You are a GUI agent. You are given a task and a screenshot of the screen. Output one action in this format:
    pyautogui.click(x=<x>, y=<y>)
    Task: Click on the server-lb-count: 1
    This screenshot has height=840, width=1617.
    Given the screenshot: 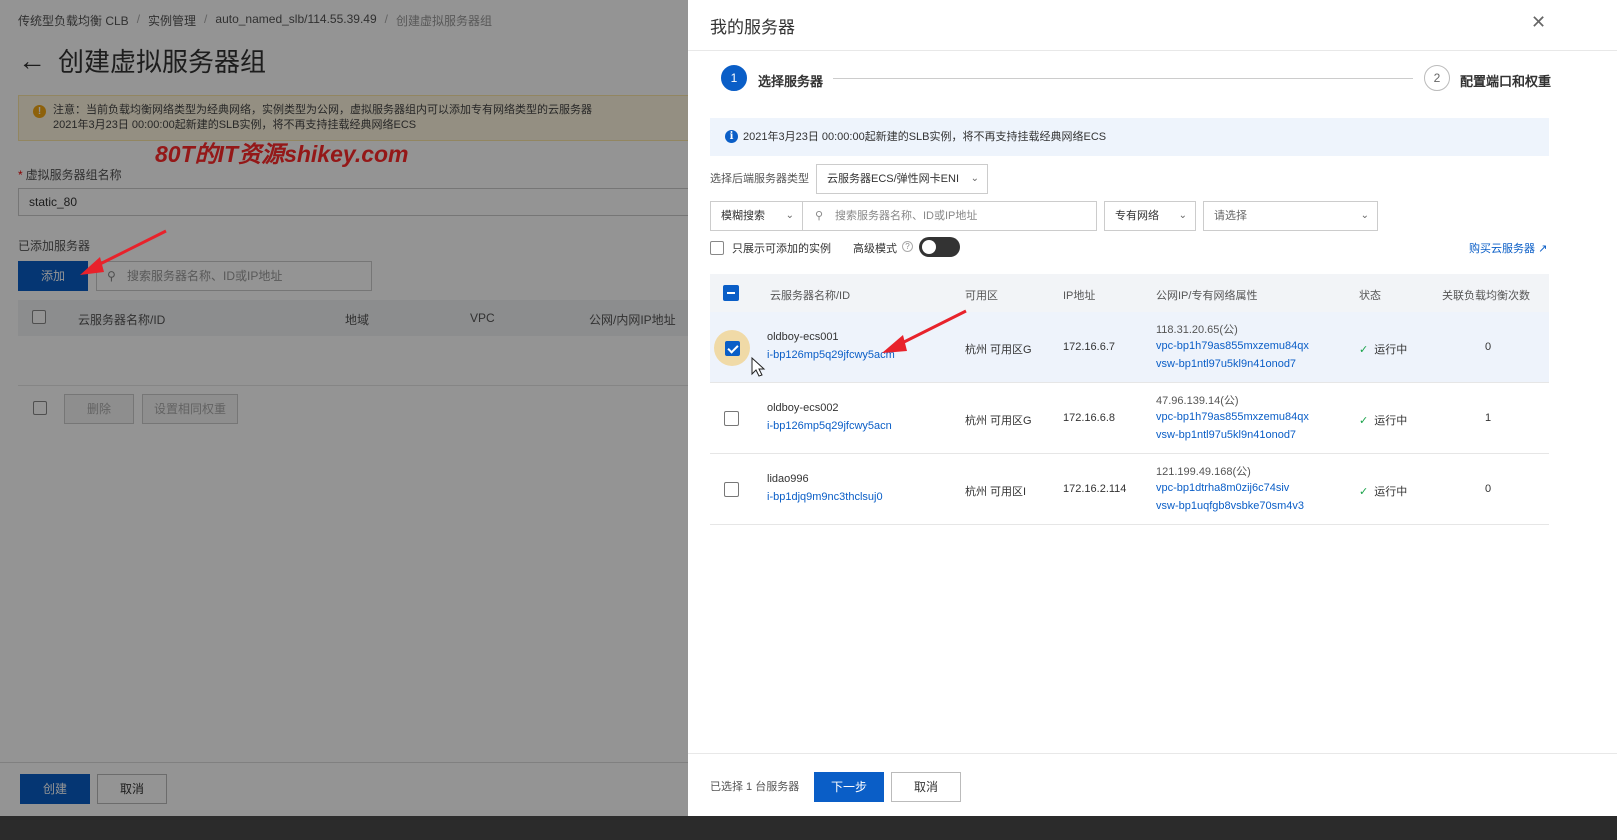 What is the action you would take?
    pyautogui.click(x=1488, y=418)
    